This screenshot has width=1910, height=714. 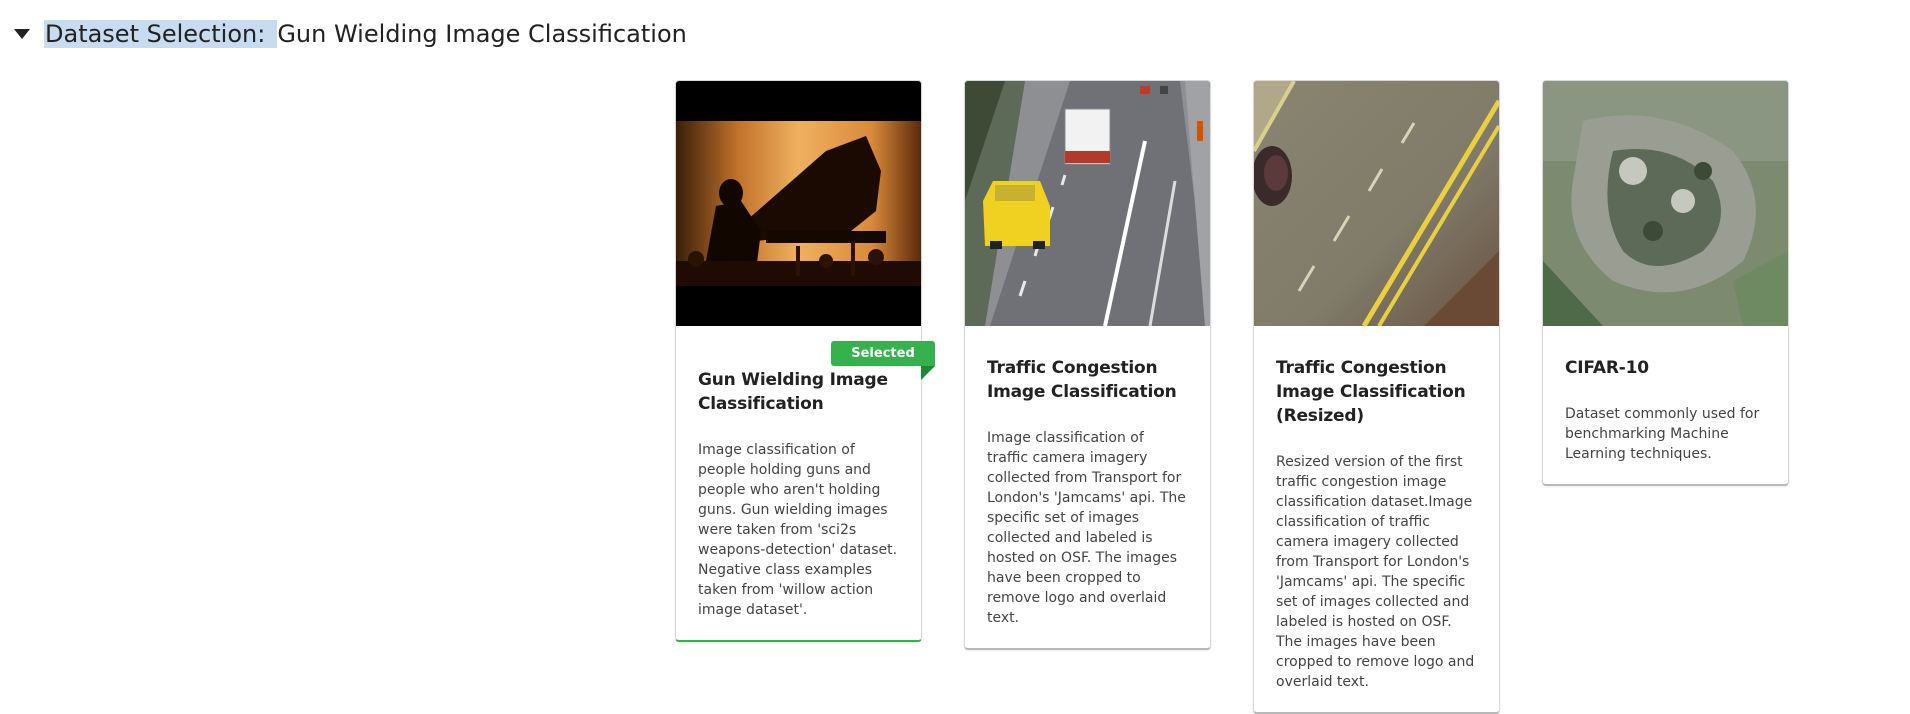 What do you see at coordinates (482, 34) in the screenshot?
I see `header-selected-dataset: Gun Wielding Image Classification` at bounding box center [482, 34].